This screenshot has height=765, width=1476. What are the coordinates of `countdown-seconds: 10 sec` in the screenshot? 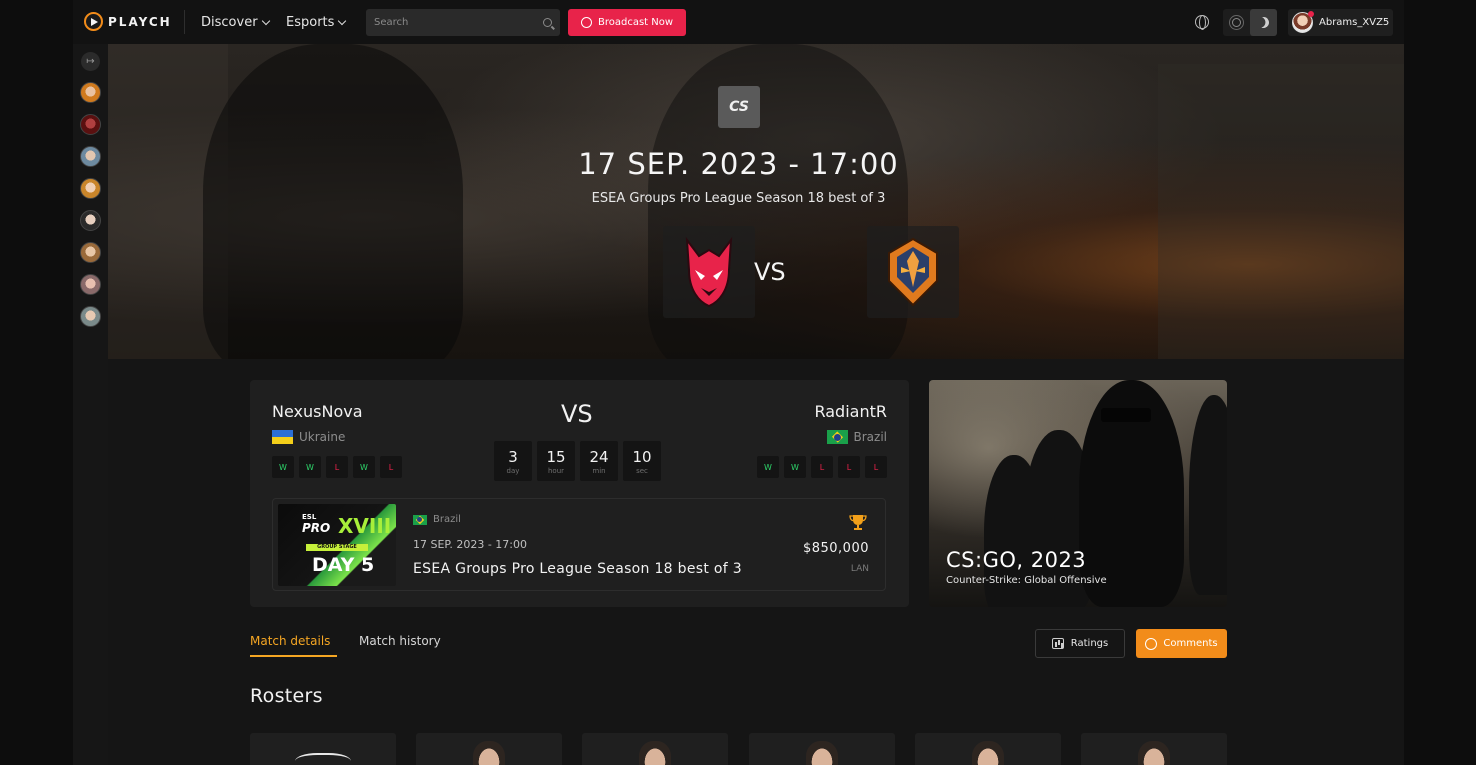 It's located at (642, 461).